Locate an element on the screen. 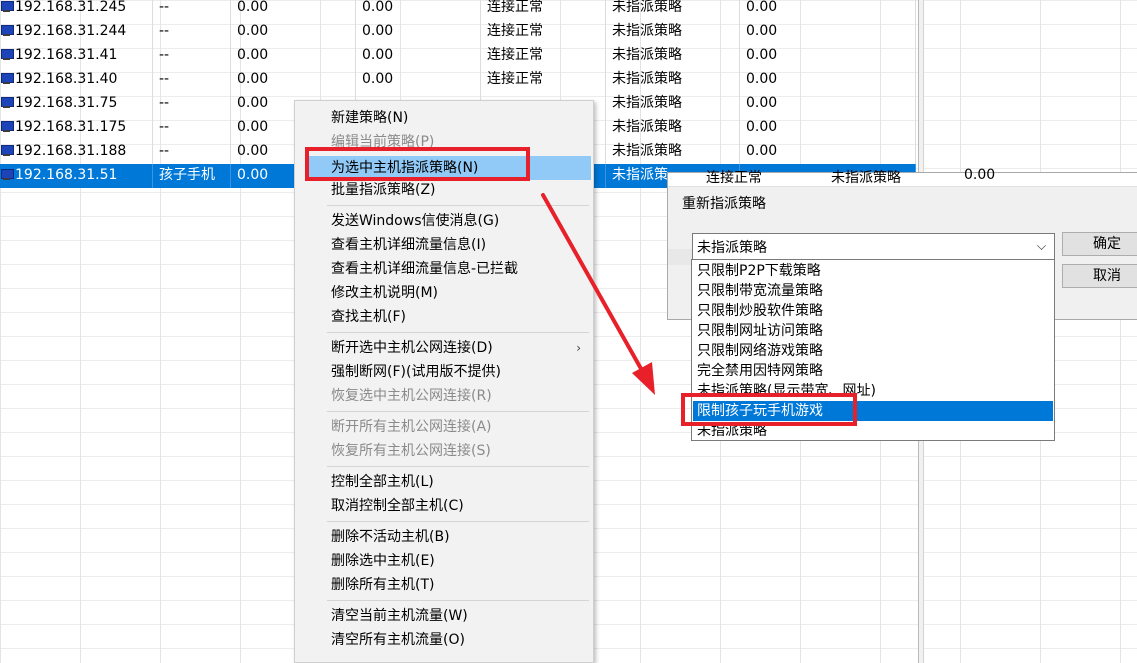 This screenshot has height=663, width=1137. menu-item-label: 恢复选中主机公网连接(R) is located at coordinates (411, 396).